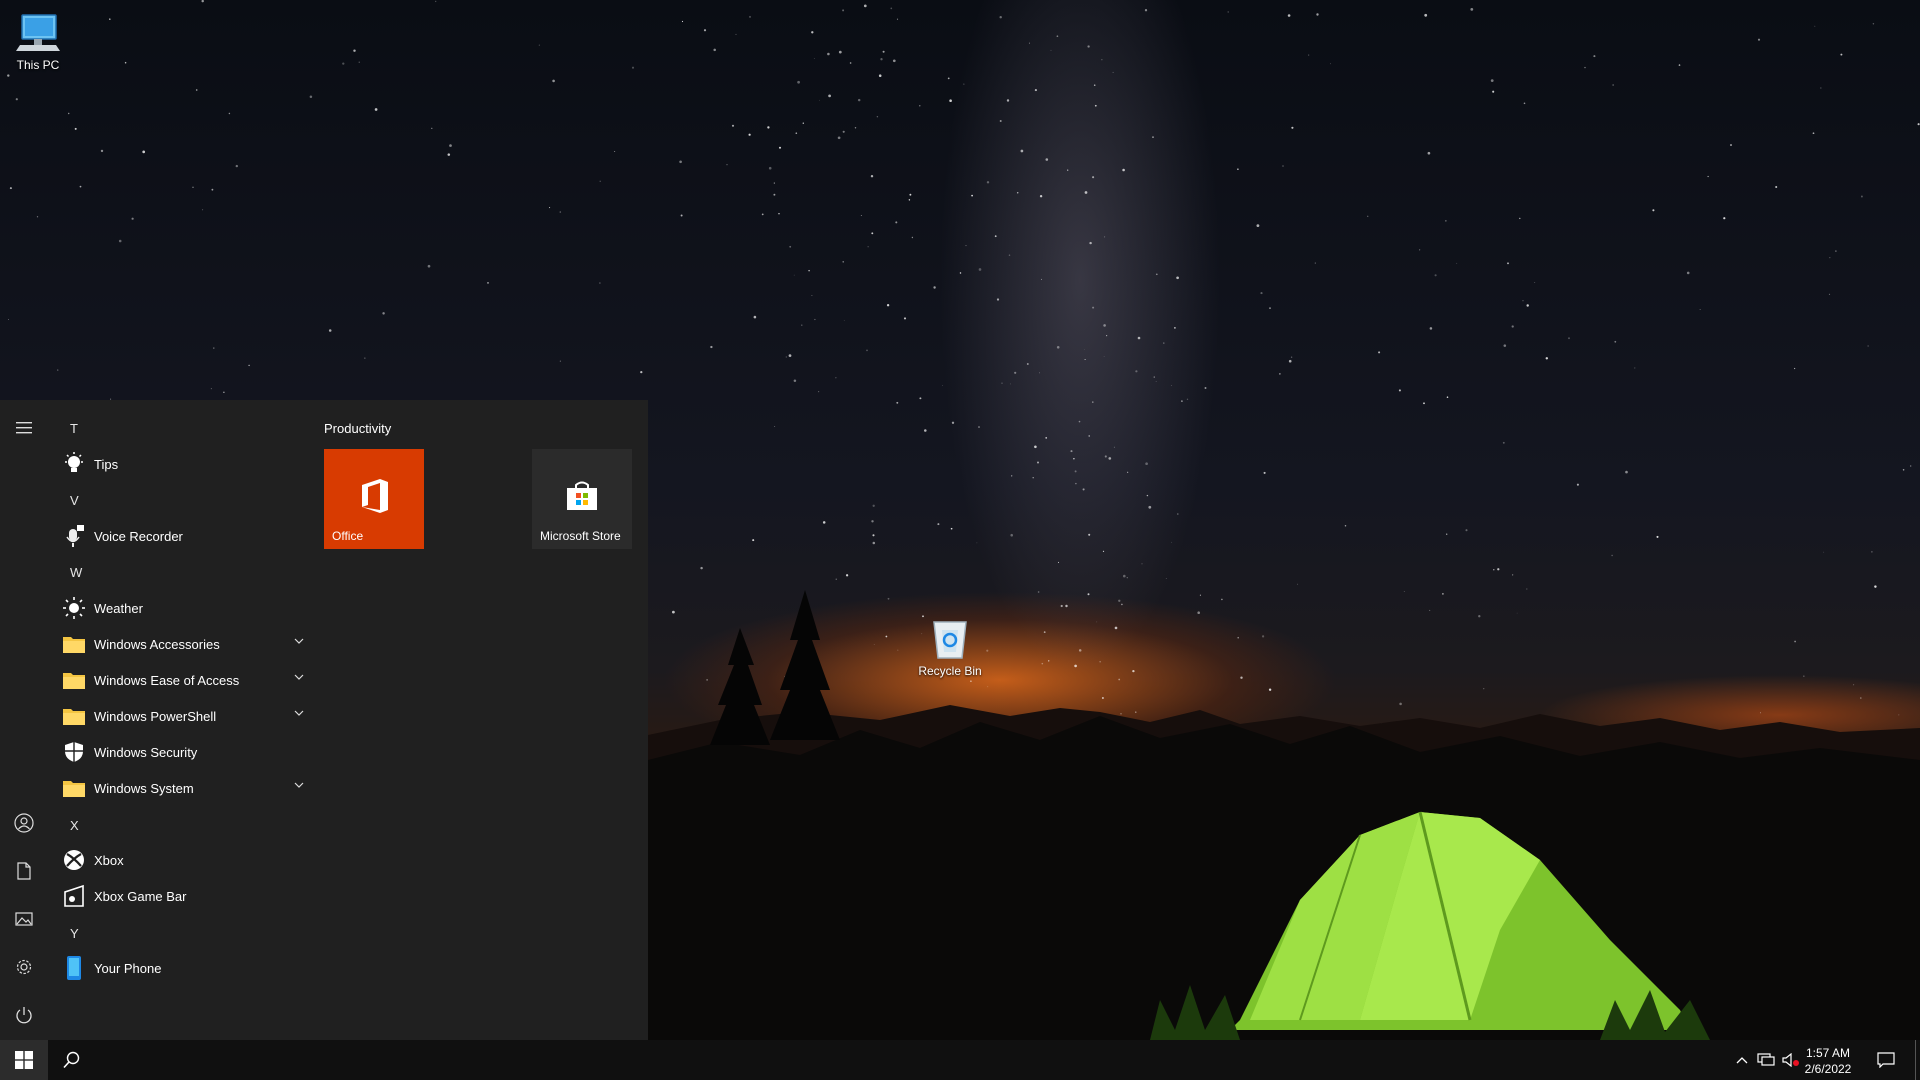 The height and width of the screenshot is (1080, 1920). Describe the element at coordinates (960, 1060) in the screenshot. I see `taskbar: 1:57 AM 2/6/2022` at that location.